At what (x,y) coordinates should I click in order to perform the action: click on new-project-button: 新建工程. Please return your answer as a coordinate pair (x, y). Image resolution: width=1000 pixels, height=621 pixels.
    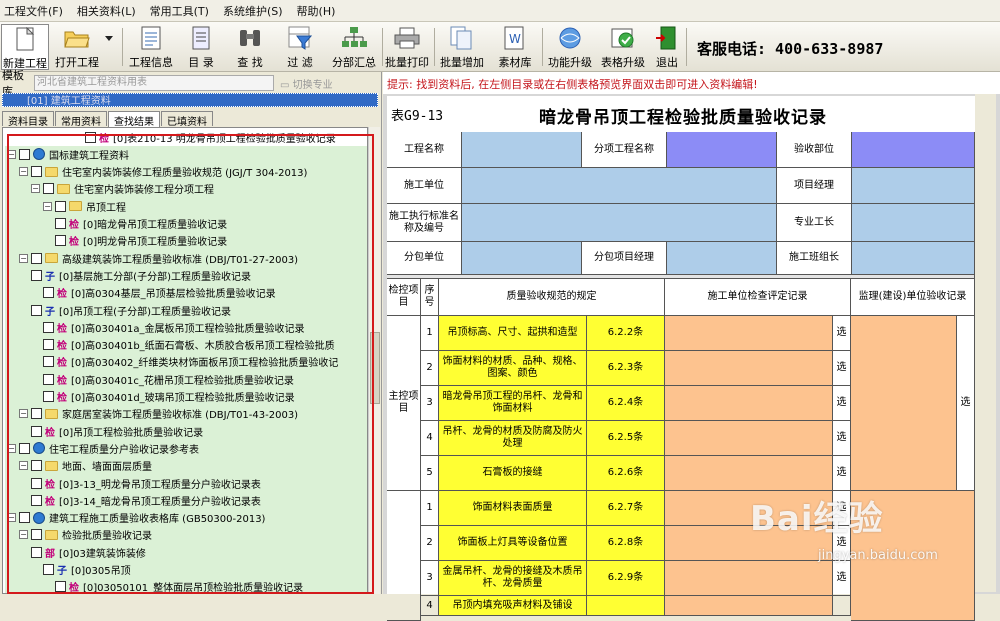
    Looking at the image, I should click on (25, 47).